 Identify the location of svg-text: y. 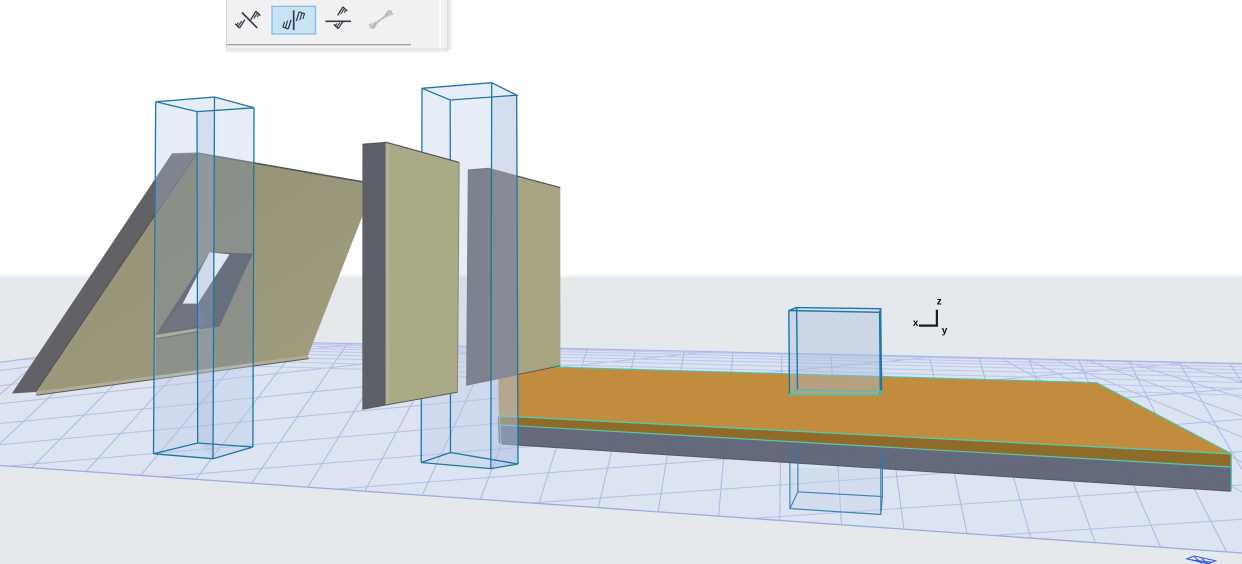
(945, 330).